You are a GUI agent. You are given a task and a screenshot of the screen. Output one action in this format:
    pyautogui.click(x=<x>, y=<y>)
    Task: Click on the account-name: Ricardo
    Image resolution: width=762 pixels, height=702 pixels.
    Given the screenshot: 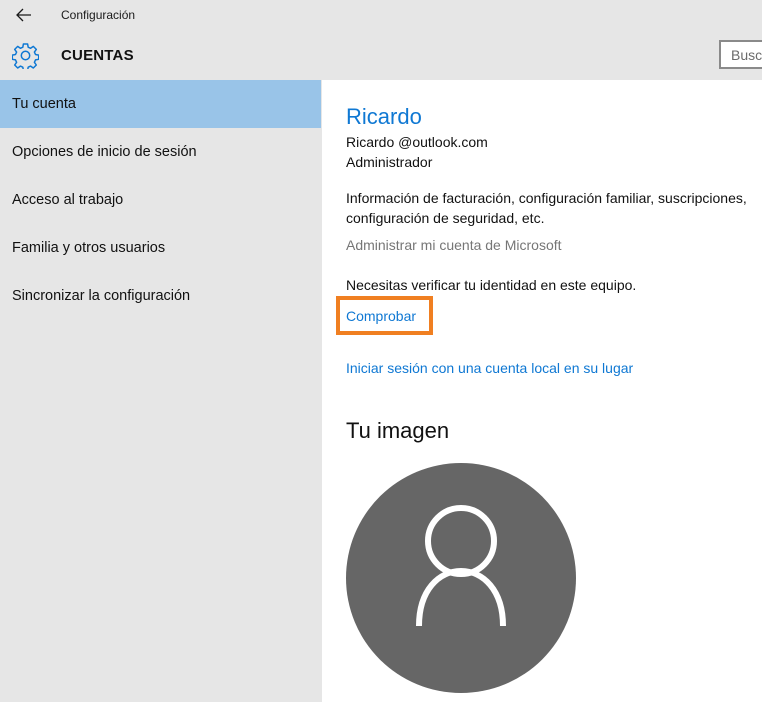 What is the action you would take?
    pyautogui.click(x=384, y=116)
    